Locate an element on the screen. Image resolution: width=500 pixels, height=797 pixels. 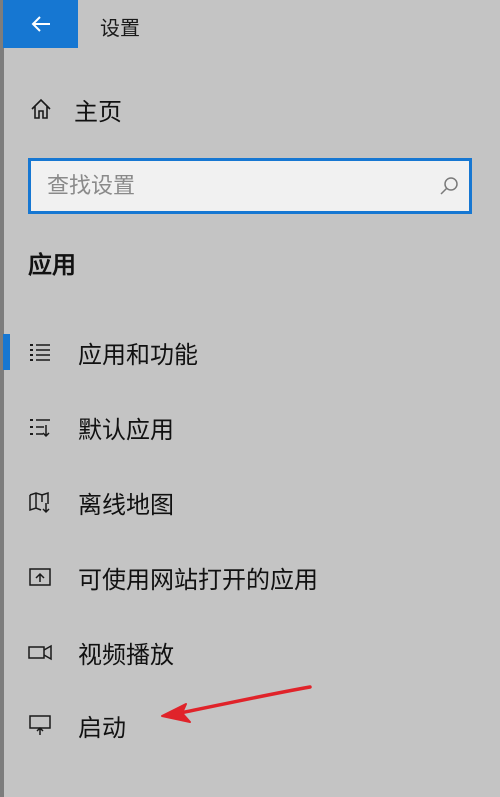
video-playback-icon is located at coordinates (40, 652).